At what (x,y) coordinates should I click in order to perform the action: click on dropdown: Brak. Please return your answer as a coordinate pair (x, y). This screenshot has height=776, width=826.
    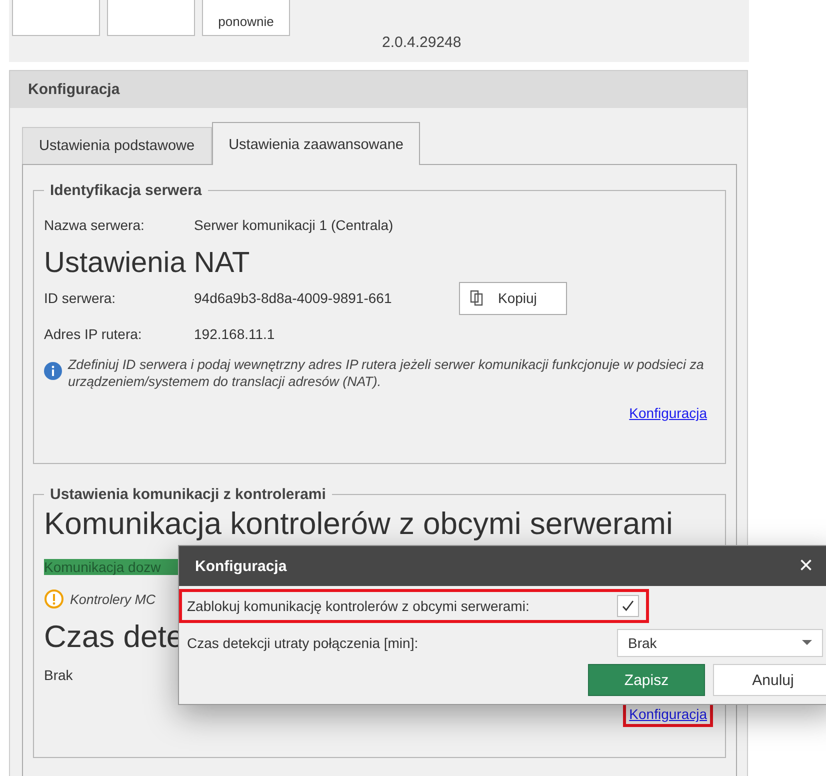
    Looking at the image, I should click on (720, 643).